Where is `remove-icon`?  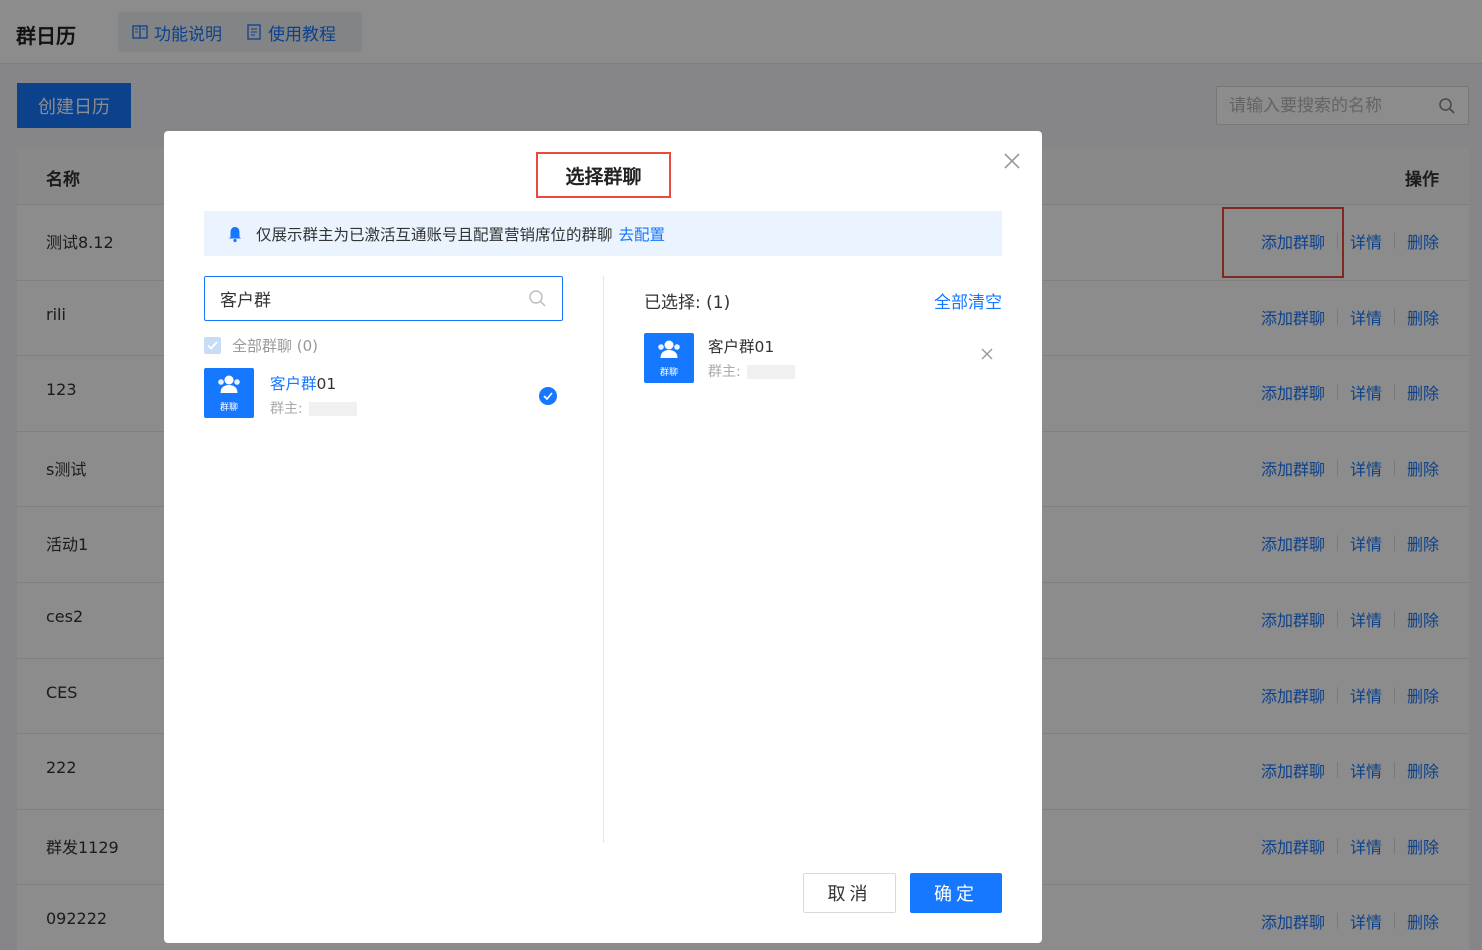
remove-icon is located at coordinates (987, 354).